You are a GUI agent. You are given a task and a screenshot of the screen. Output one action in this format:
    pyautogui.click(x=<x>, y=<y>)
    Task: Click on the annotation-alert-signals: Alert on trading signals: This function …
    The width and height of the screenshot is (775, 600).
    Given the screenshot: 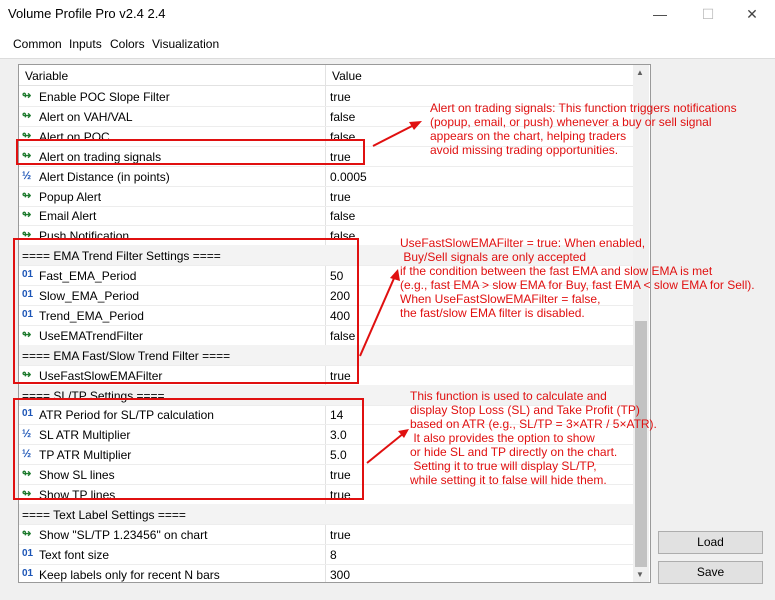 What is the action you would take?
    pyautogui.click(x=583, y=129)
    